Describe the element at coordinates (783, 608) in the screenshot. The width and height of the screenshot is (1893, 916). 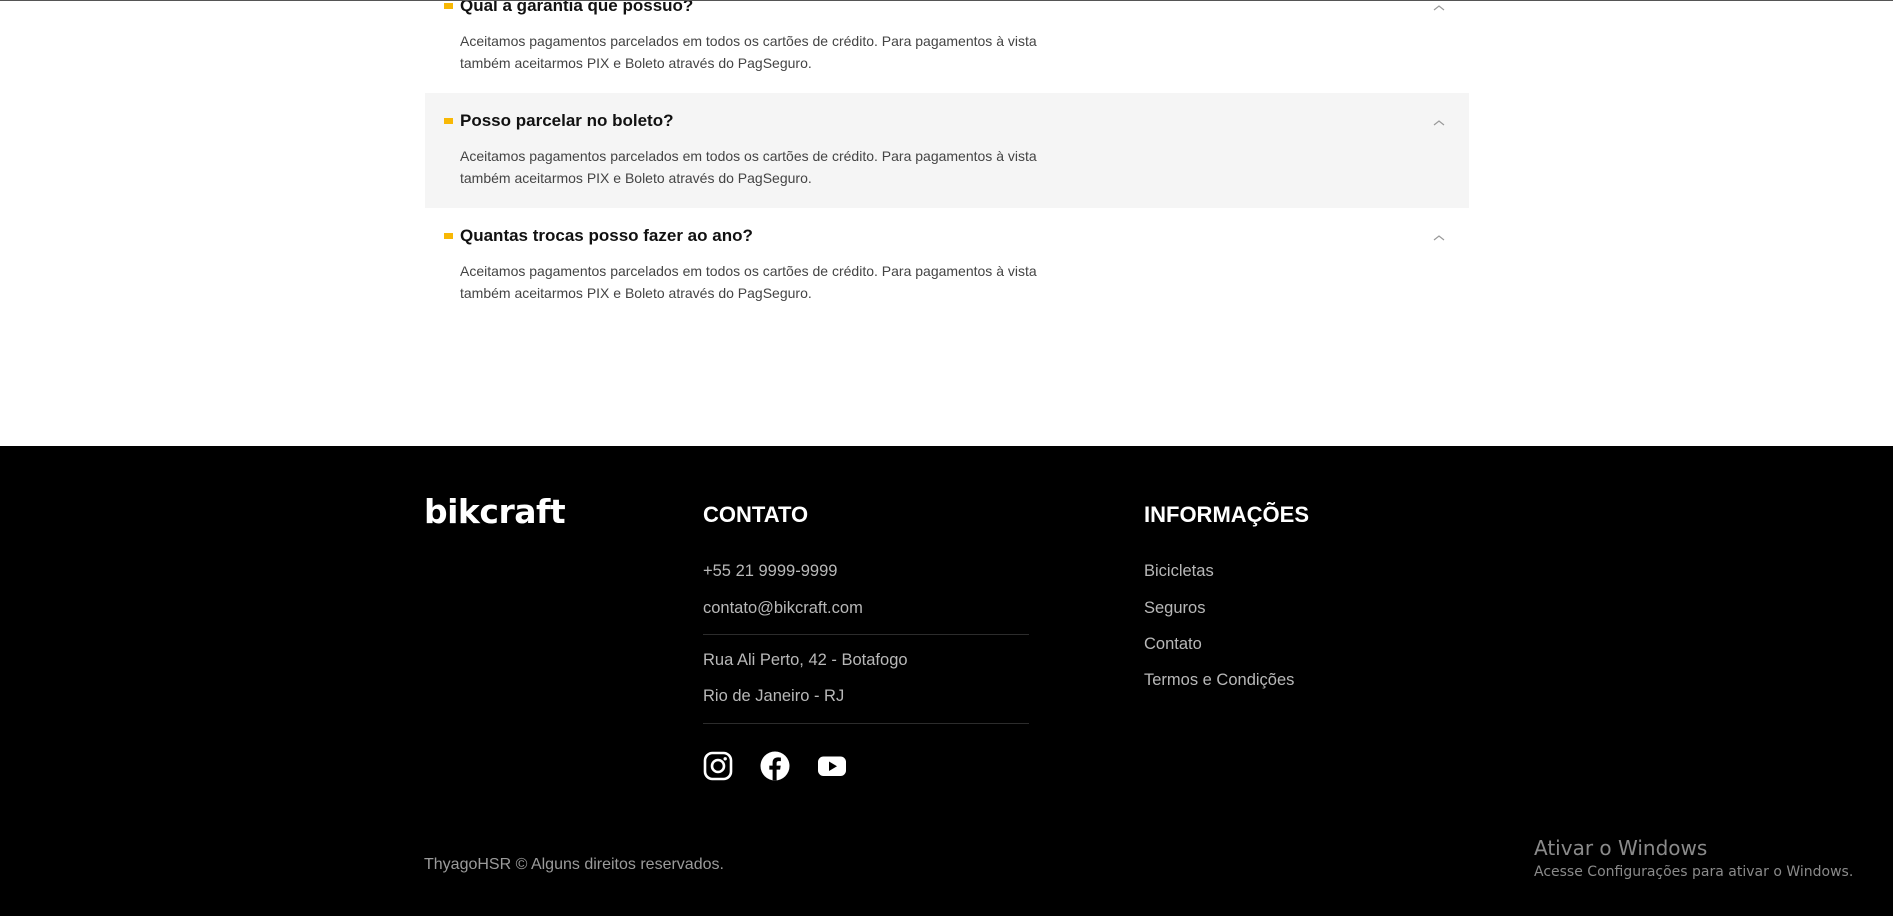
I see `contact-email-link: contato@bikcraft.com` at that location.